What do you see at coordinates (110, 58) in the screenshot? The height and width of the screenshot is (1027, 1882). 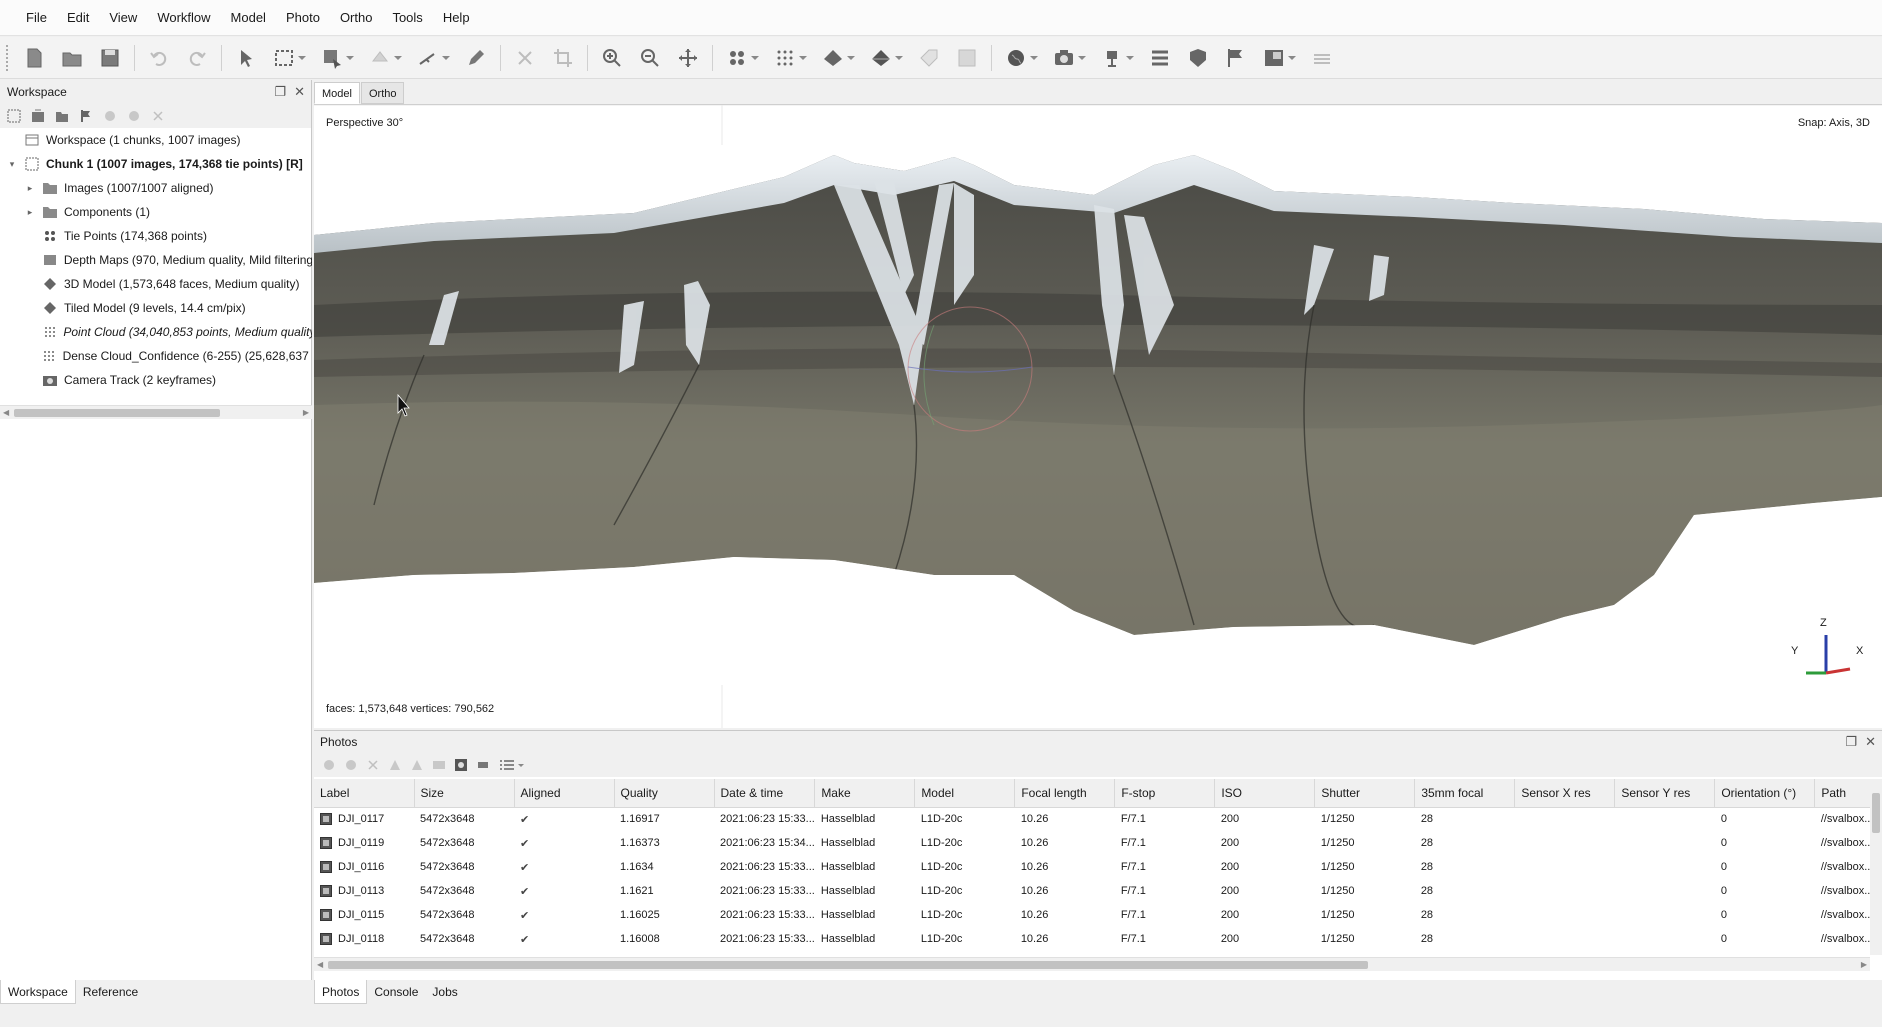 I see `save-button` at bounding box center [110, 58].